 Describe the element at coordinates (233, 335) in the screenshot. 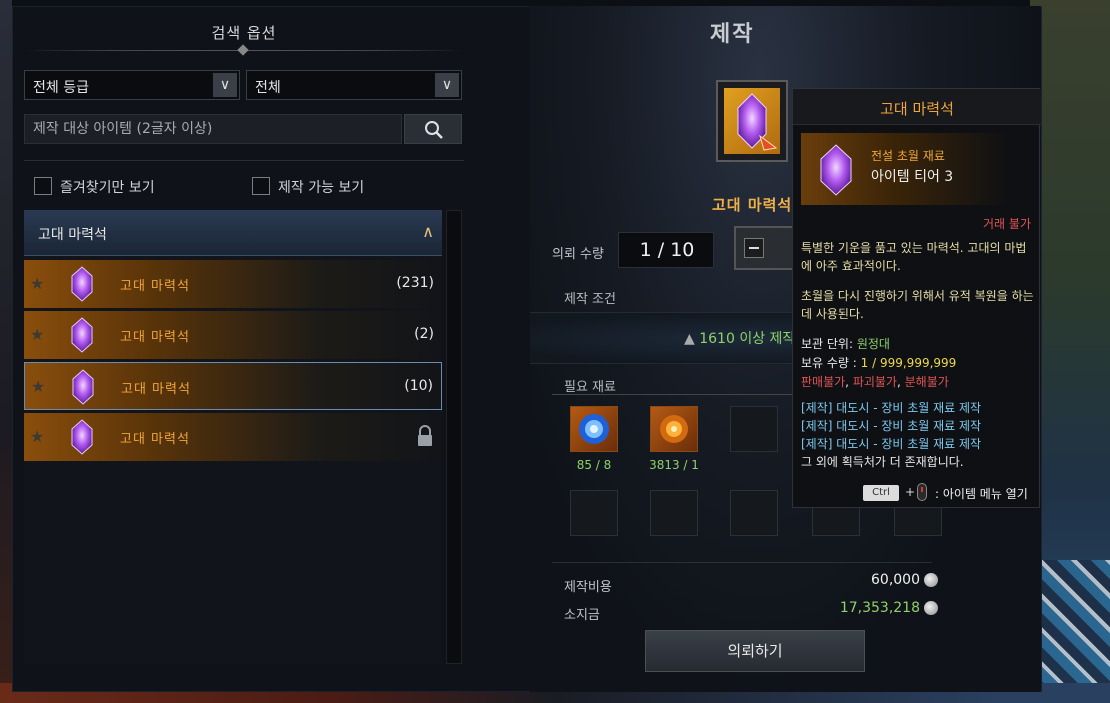

I see `list-item: ★ 고대 마력석 (2)` at that location.